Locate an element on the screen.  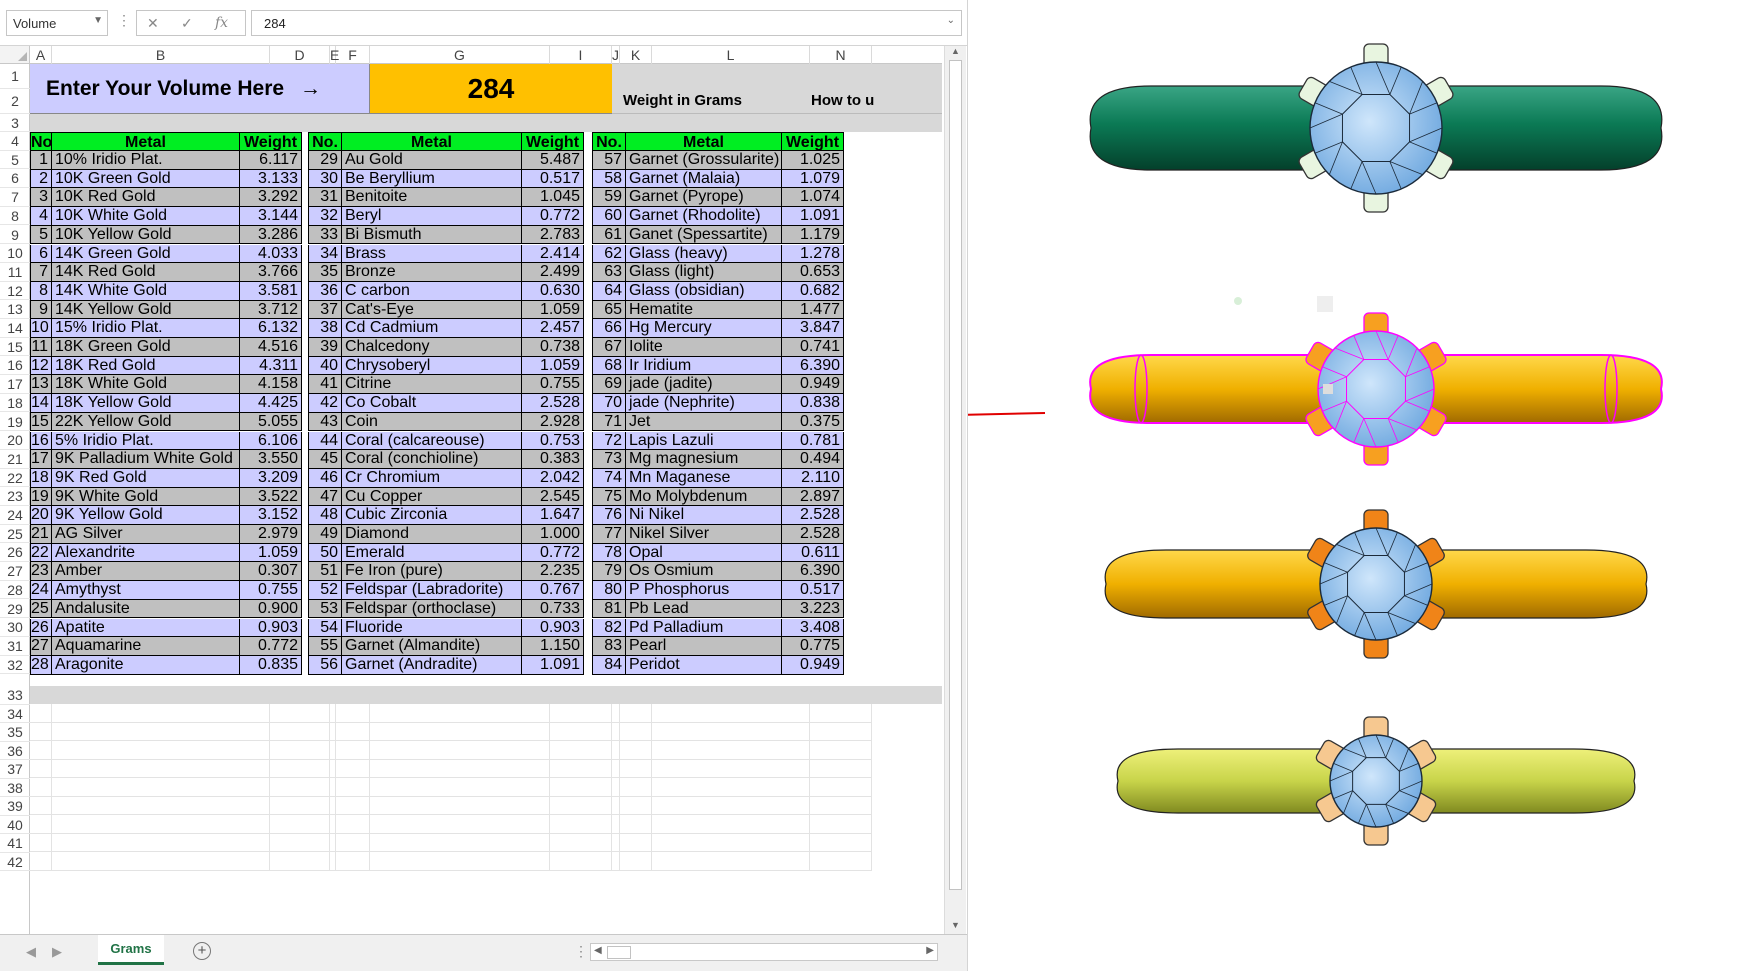
row-number: 74 is located at coordinates (609, 478).